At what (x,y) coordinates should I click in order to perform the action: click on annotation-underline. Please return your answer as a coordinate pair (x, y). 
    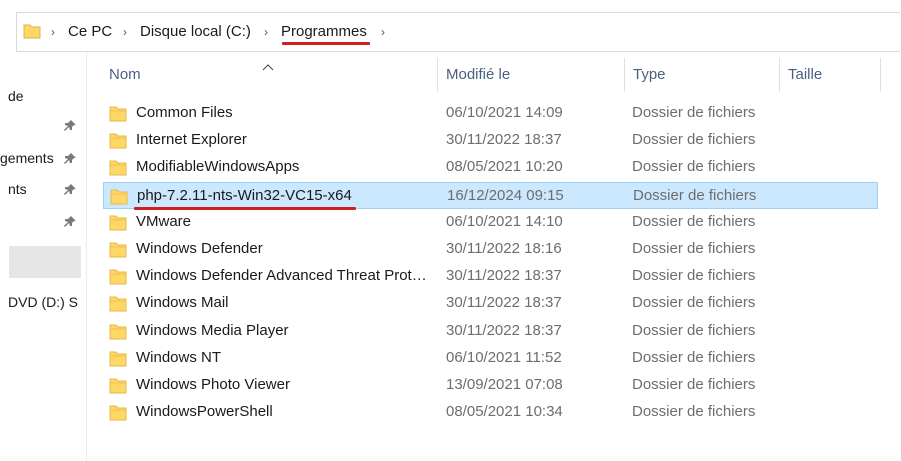
    Looking at the image, I should click on (326, 43).